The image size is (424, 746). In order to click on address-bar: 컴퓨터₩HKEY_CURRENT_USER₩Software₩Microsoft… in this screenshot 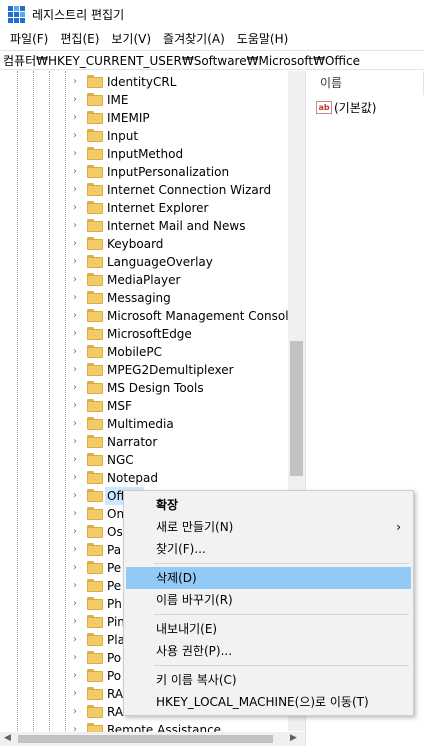, I will do `click(212, 60)`.